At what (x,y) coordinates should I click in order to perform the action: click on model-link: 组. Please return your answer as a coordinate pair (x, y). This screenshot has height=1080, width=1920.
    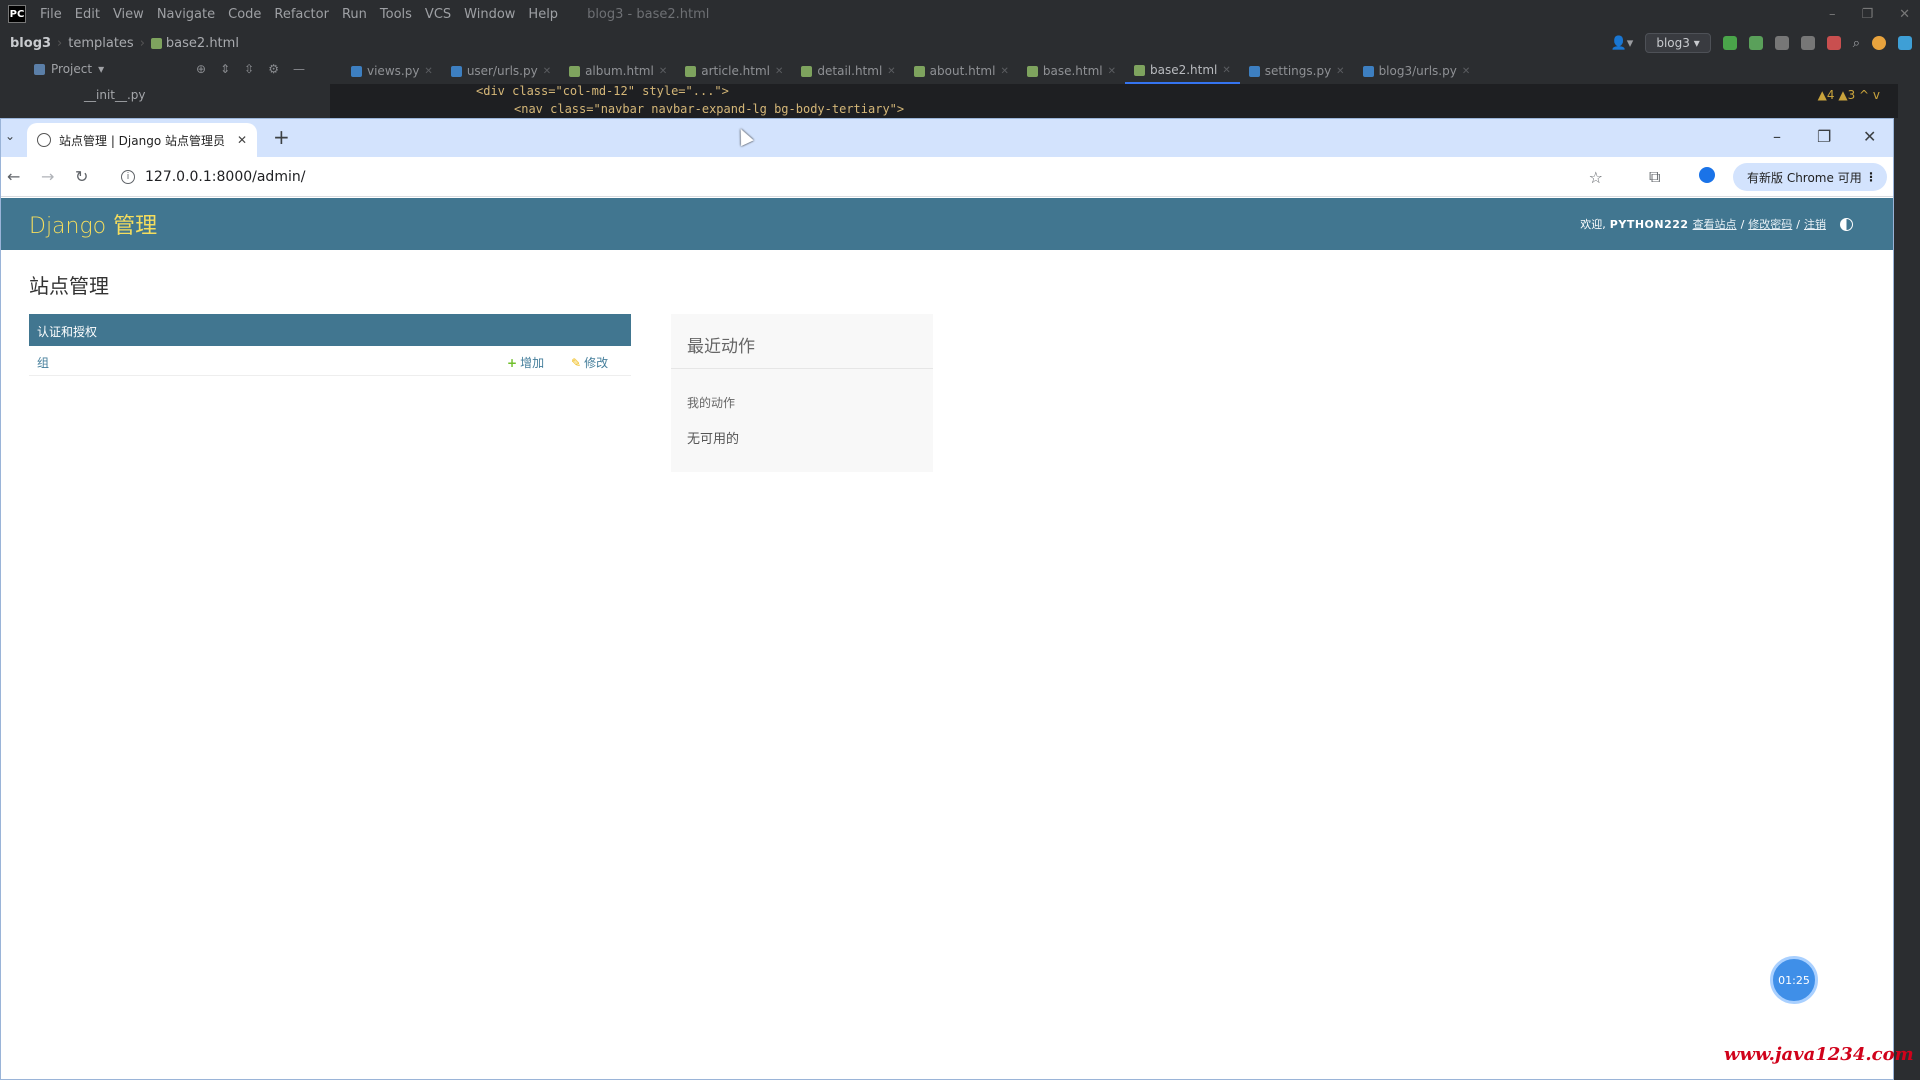
    Looking at the image, I should click on (43, 362).